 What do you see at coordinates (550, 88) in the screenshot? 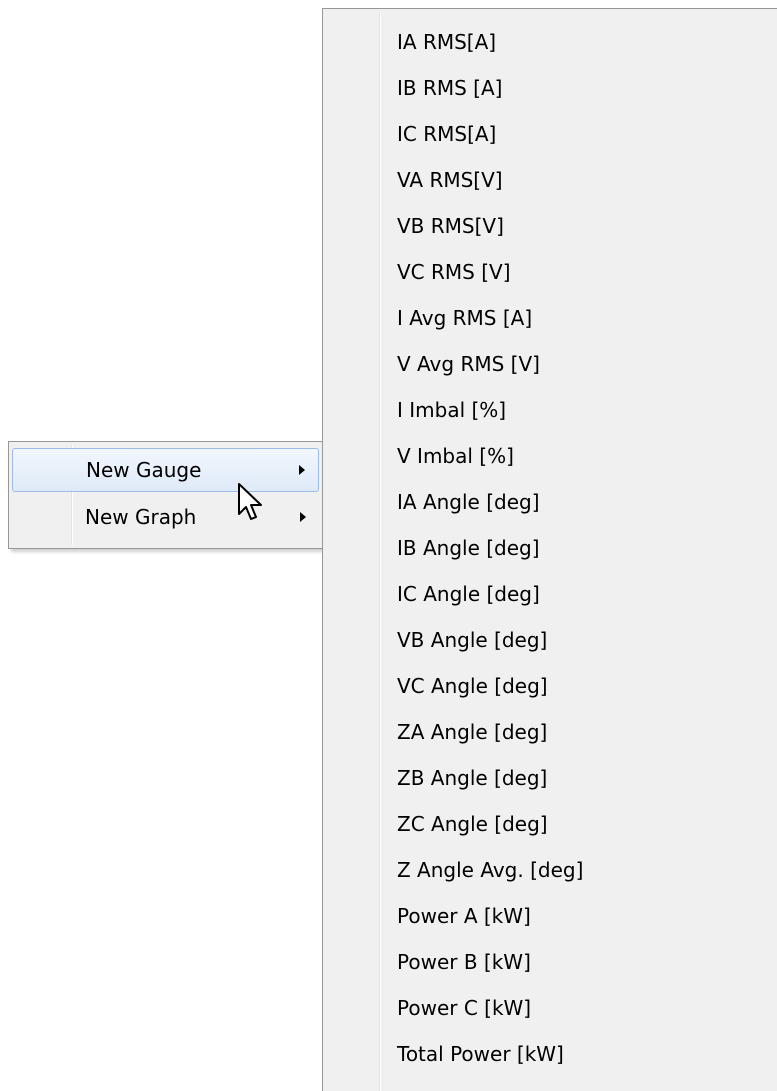
I see `submenu-item: IB RMS [A]` at bounding box center [550, 88].